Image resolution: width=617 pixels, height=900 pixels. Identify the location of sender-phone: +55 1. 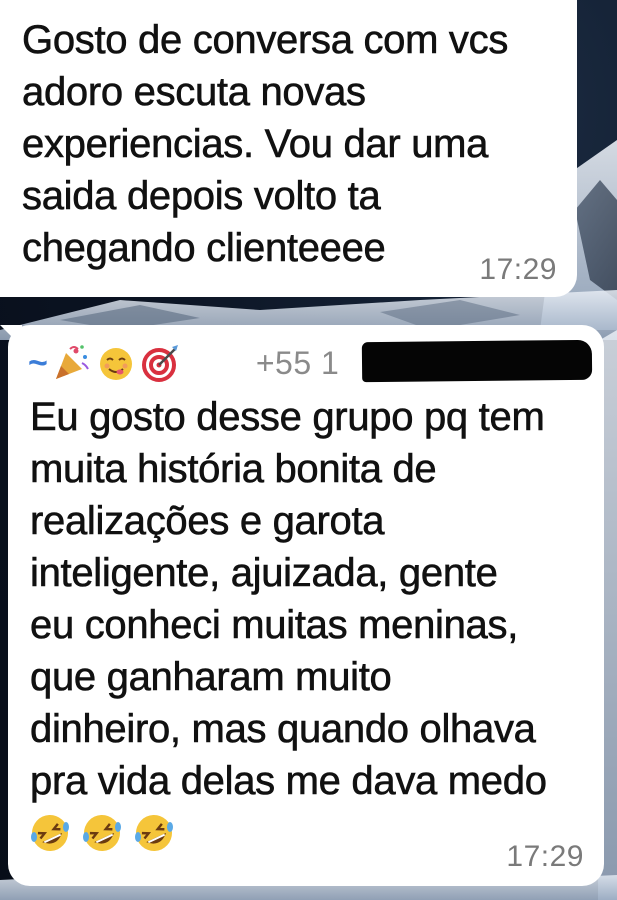
(297, 362).